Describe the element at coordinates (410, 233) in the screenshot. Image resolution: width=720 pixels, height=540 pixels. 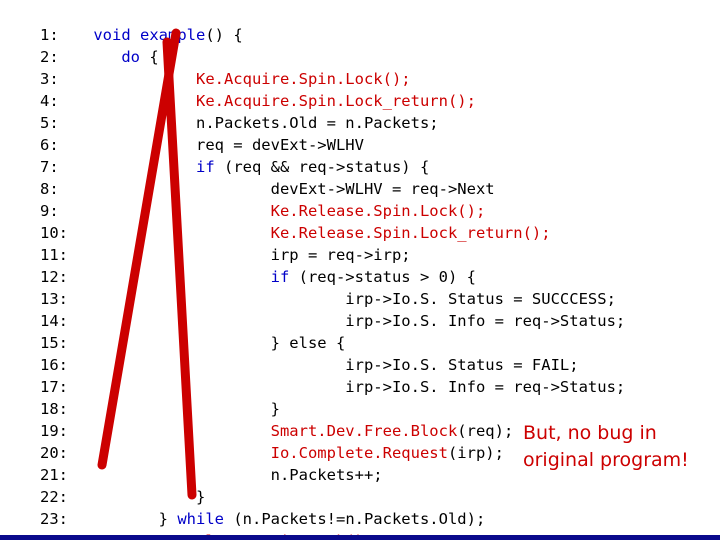
I see `code-token: Ke.Release.Spin.Lock_return();` at that location.